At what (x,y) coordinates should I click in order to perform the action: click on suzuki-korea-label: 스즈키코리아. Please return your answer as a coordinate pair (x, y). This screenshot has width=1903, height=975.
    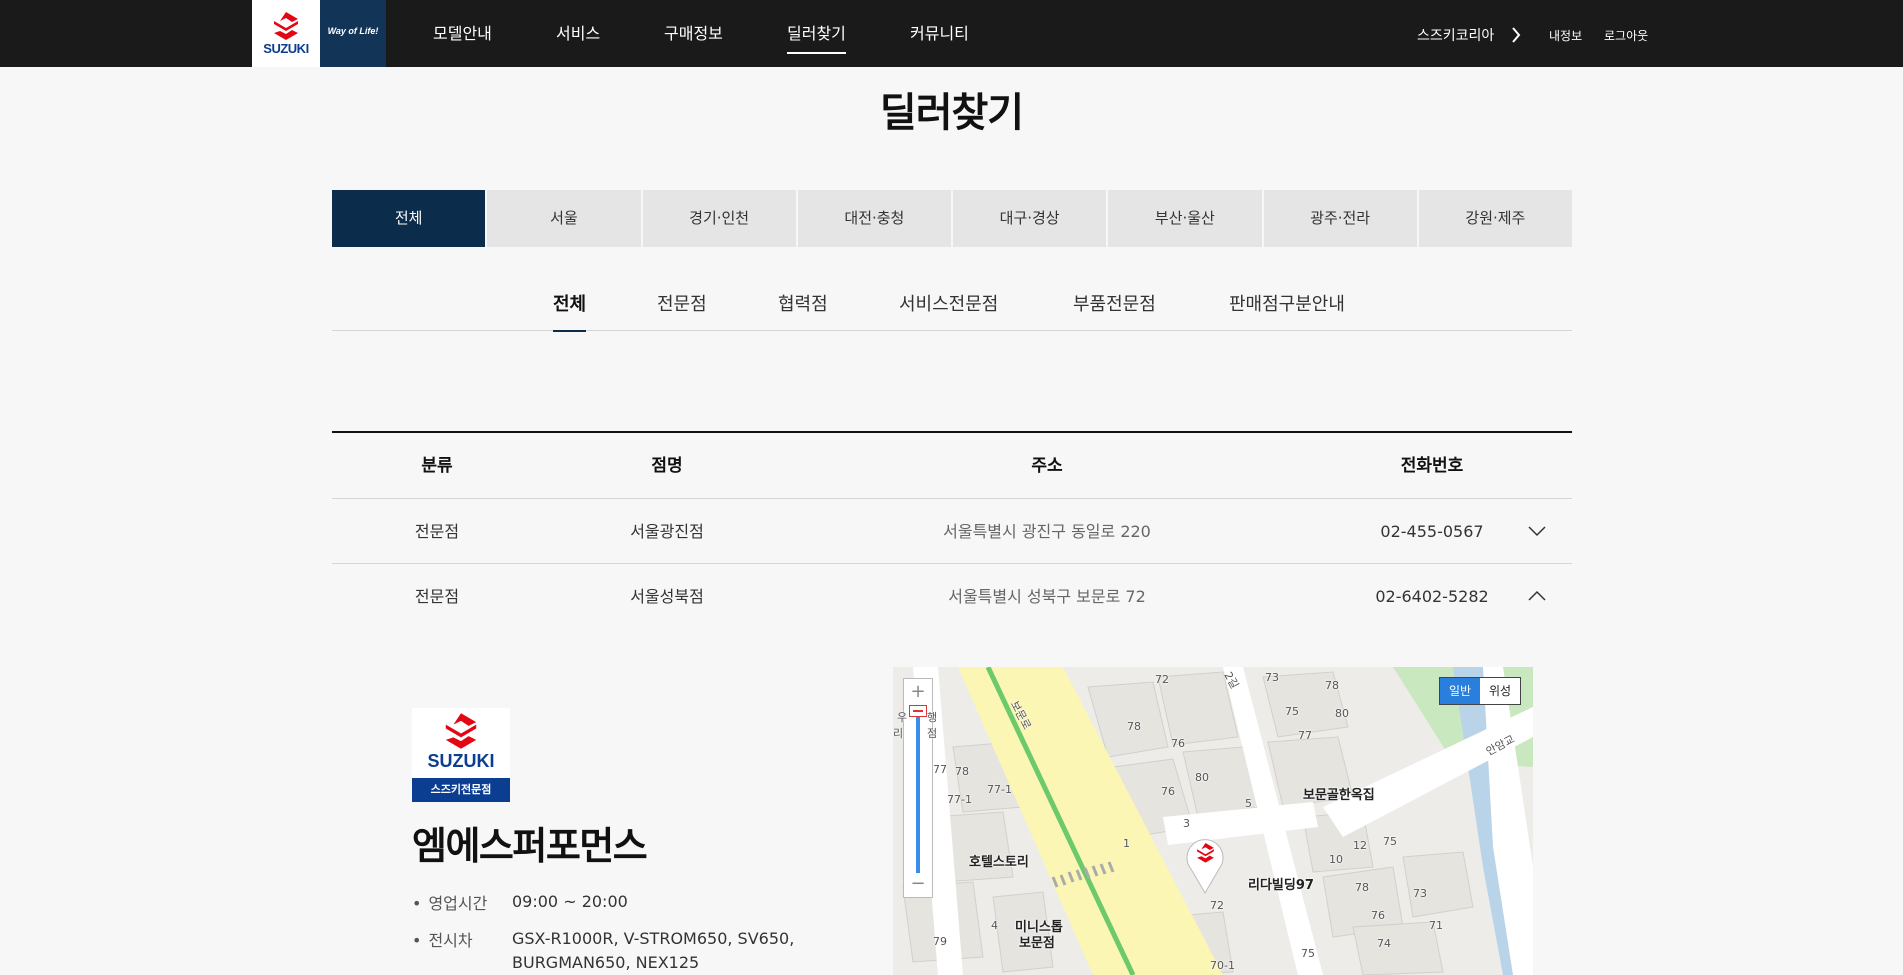
    Looking at the image, I should click on (1456, 36).